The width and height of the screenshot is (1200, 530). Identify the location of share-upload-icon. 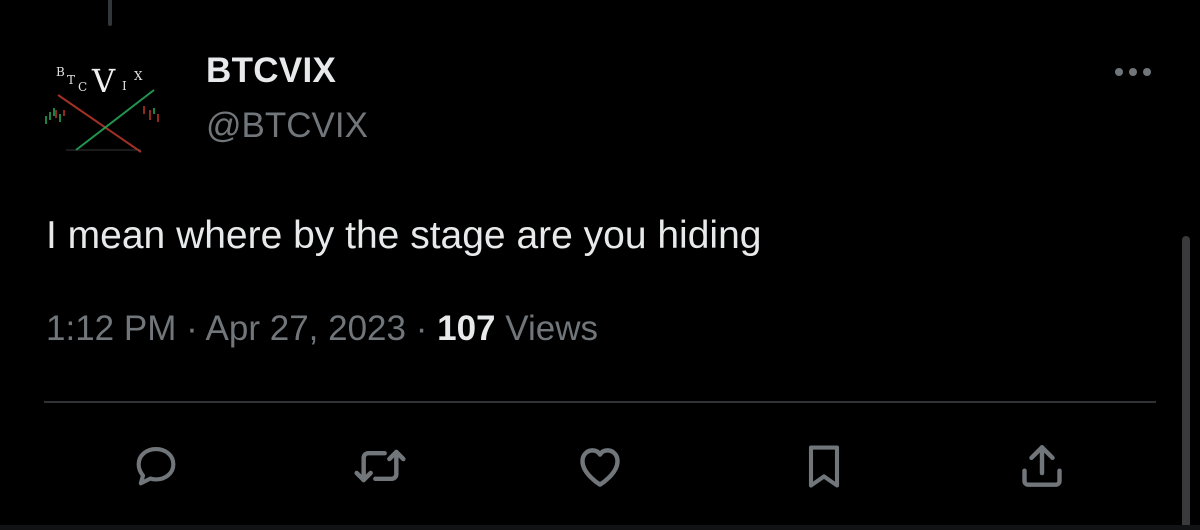
(1042, 466).